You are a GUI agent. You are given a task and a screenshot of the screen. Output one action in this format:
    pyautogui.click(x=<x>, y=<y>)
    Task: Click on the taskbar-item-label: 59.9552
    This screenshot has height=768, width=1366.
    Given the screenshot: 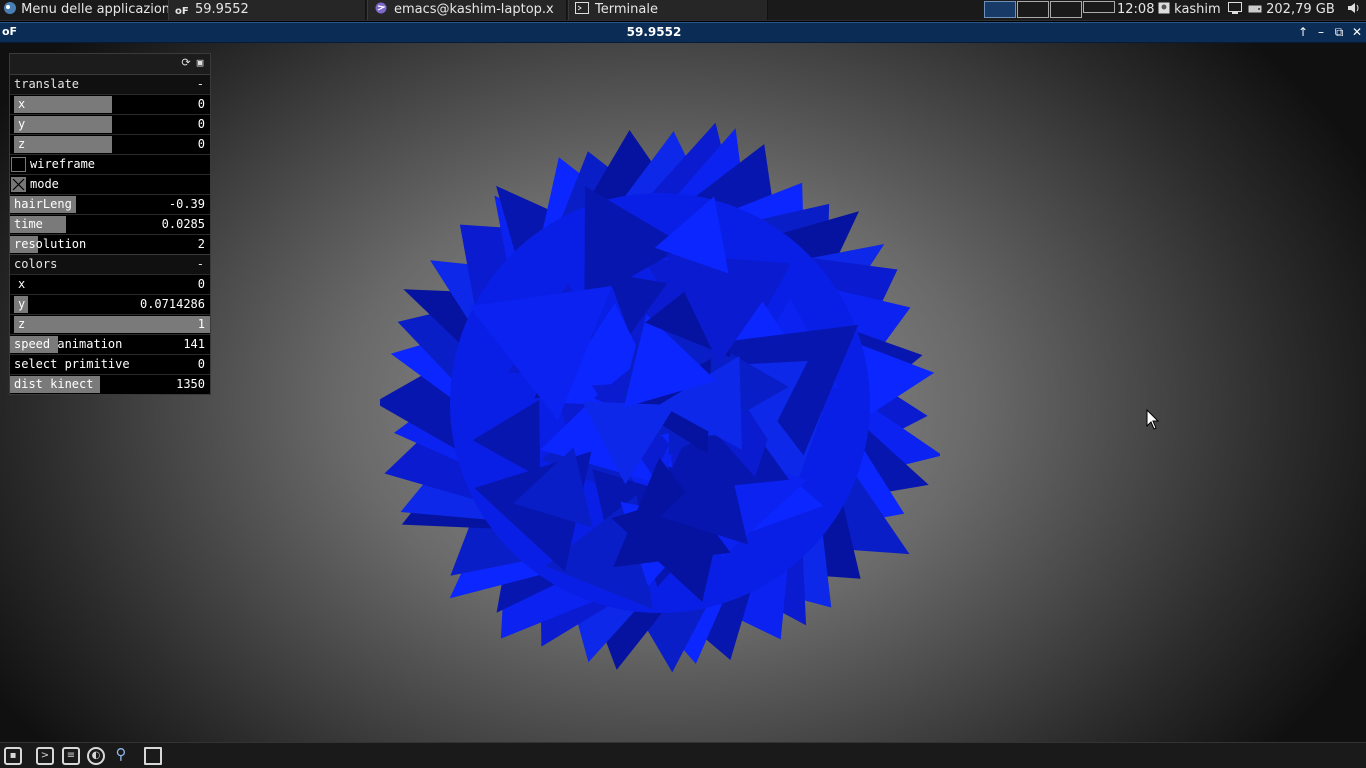 What is the action you would take?
    pyautogui.click(x=222, y=9)
    